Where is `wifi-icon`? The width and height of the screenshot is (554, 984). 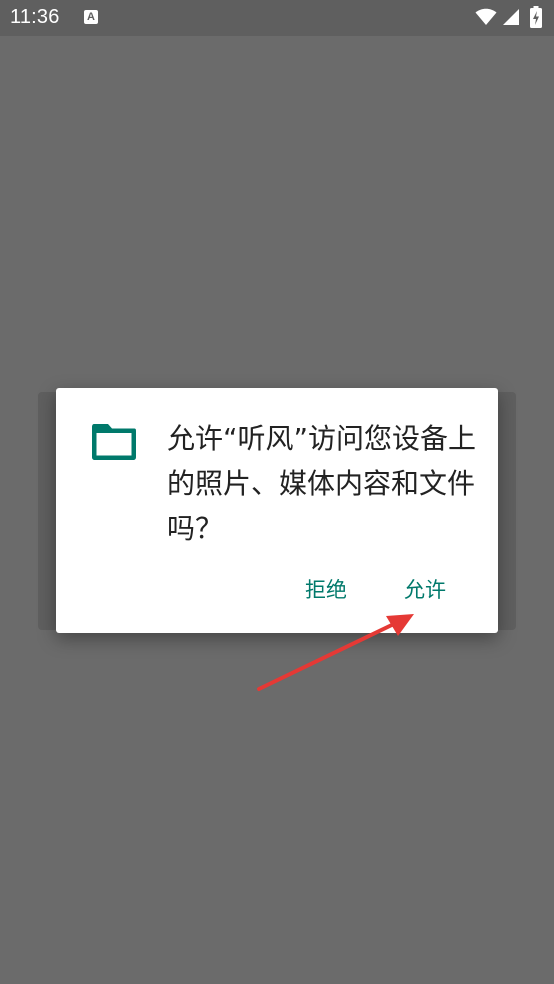
wifi-icon is located at coordinates (486, 16).